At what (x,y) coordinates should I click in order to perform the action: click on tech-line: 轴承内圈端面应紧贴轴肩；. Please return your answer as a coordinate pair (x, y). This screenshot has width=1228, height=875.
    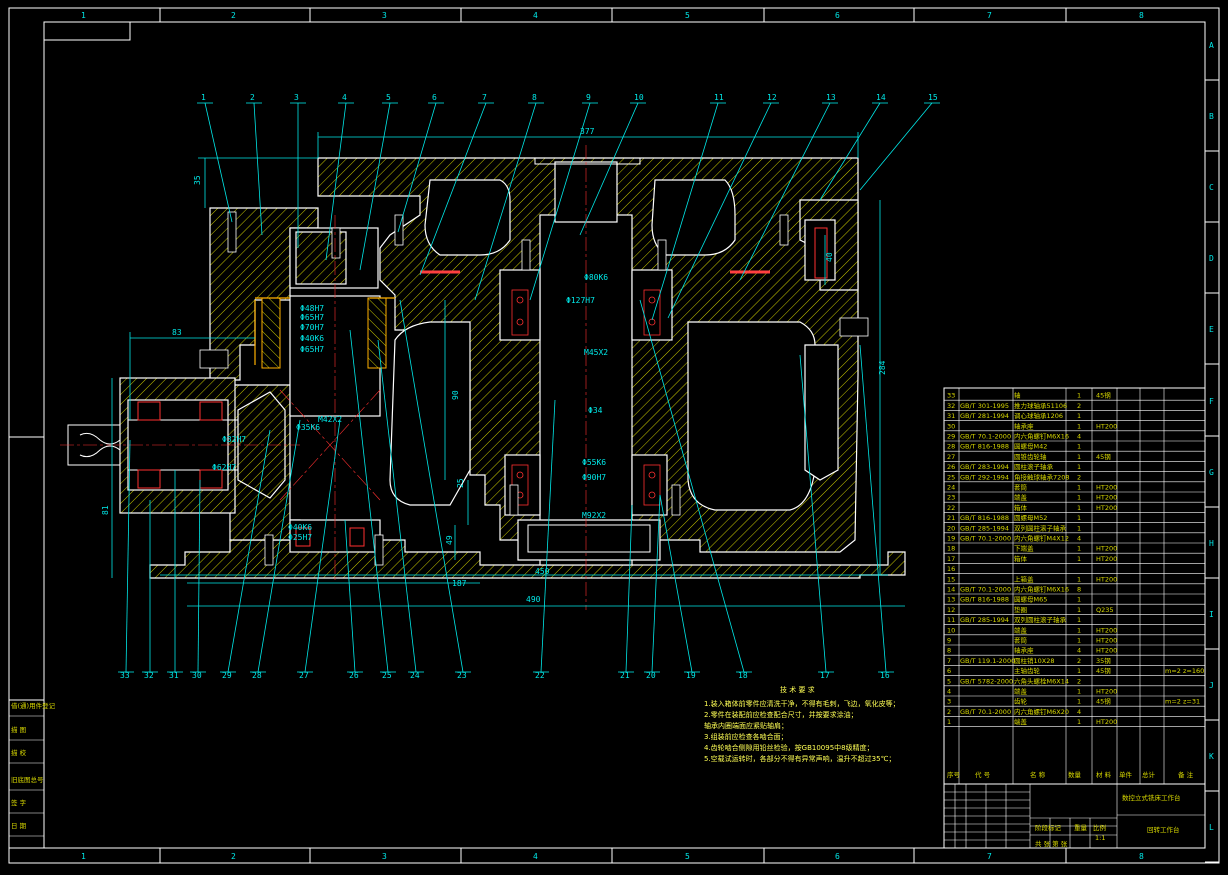
    Looking at the image, I should click on (746, 725).